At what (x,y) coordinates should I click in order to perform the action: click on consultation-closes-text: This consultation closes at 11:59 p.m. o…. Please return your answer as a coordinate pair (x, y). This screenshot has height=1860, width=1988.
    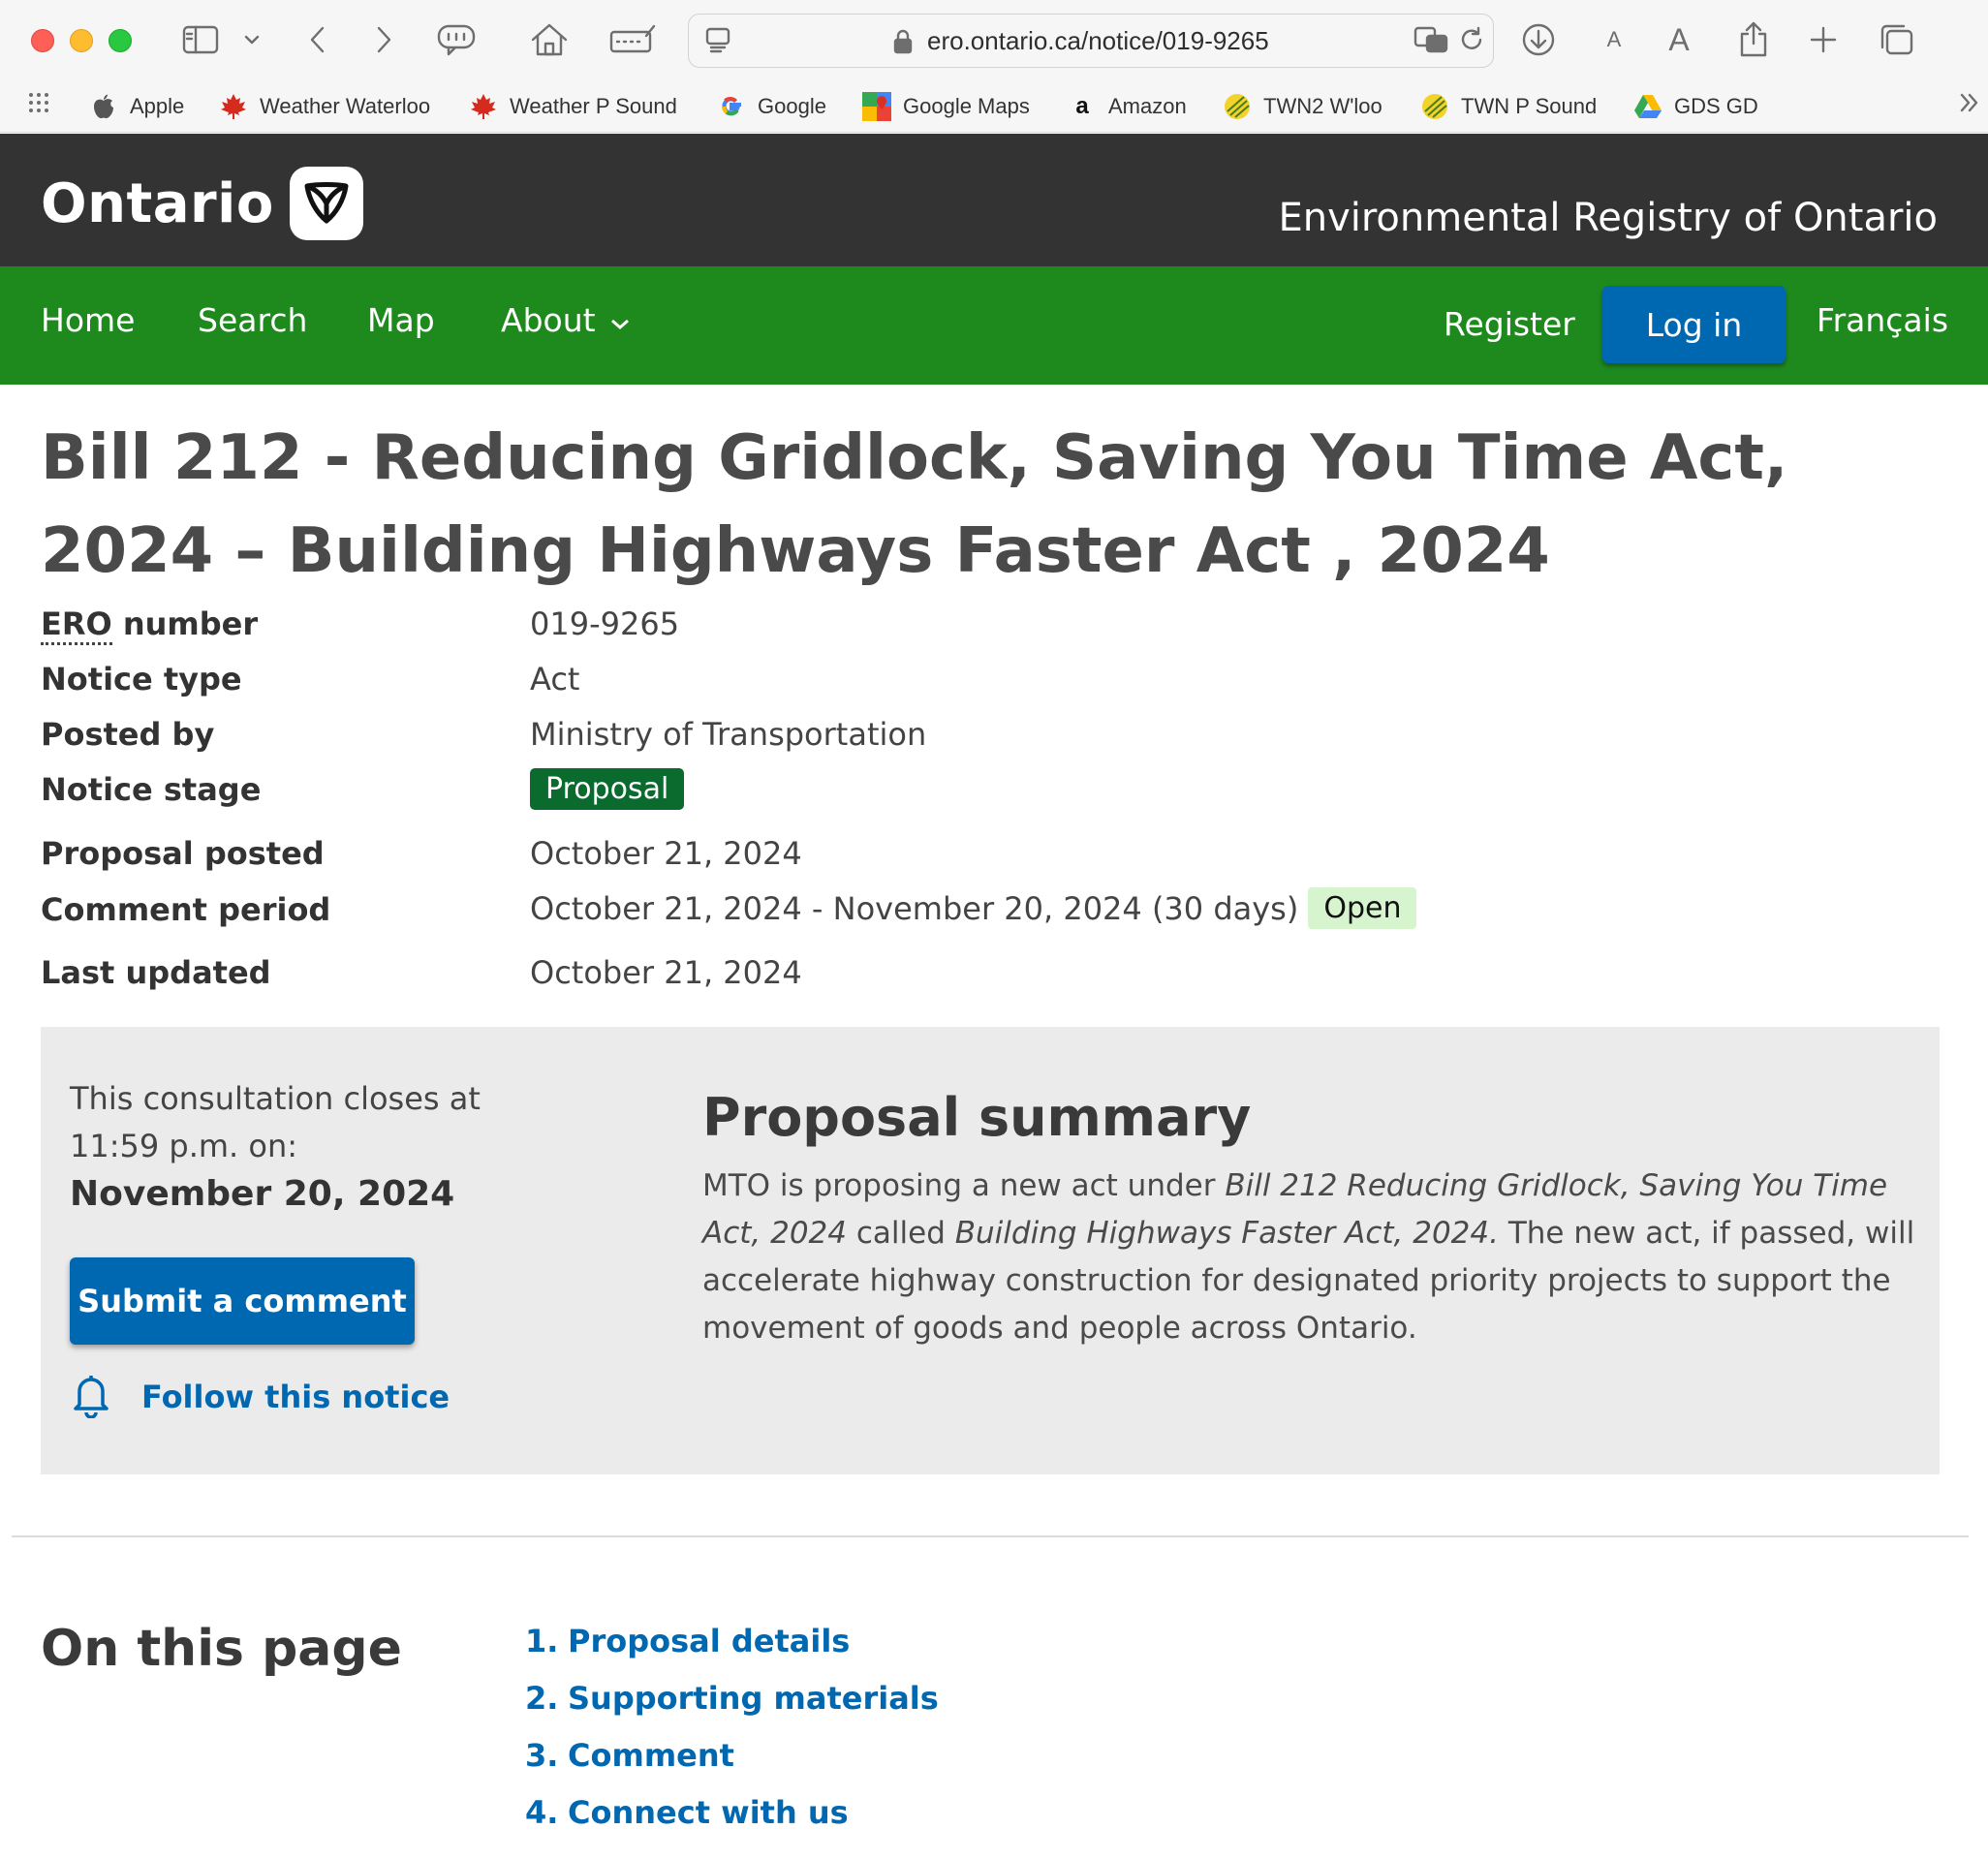
    Looking at the image, I should click on (275, 1122).